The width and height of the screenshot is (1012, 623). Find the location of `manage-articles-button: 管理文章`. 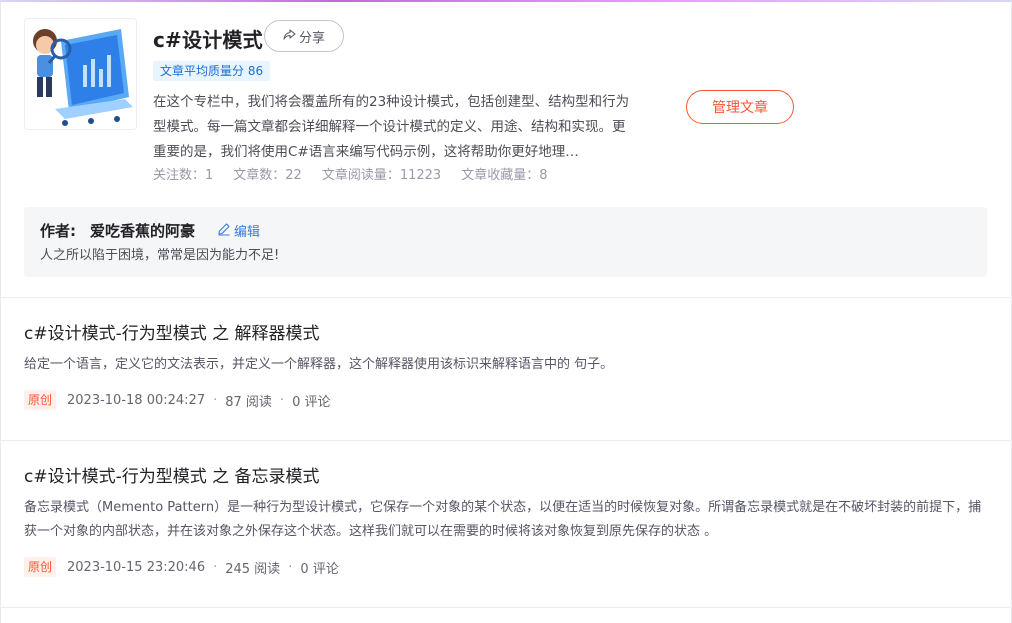

manage-articles-button: 管理文章 is located at coordinates (740, 107).